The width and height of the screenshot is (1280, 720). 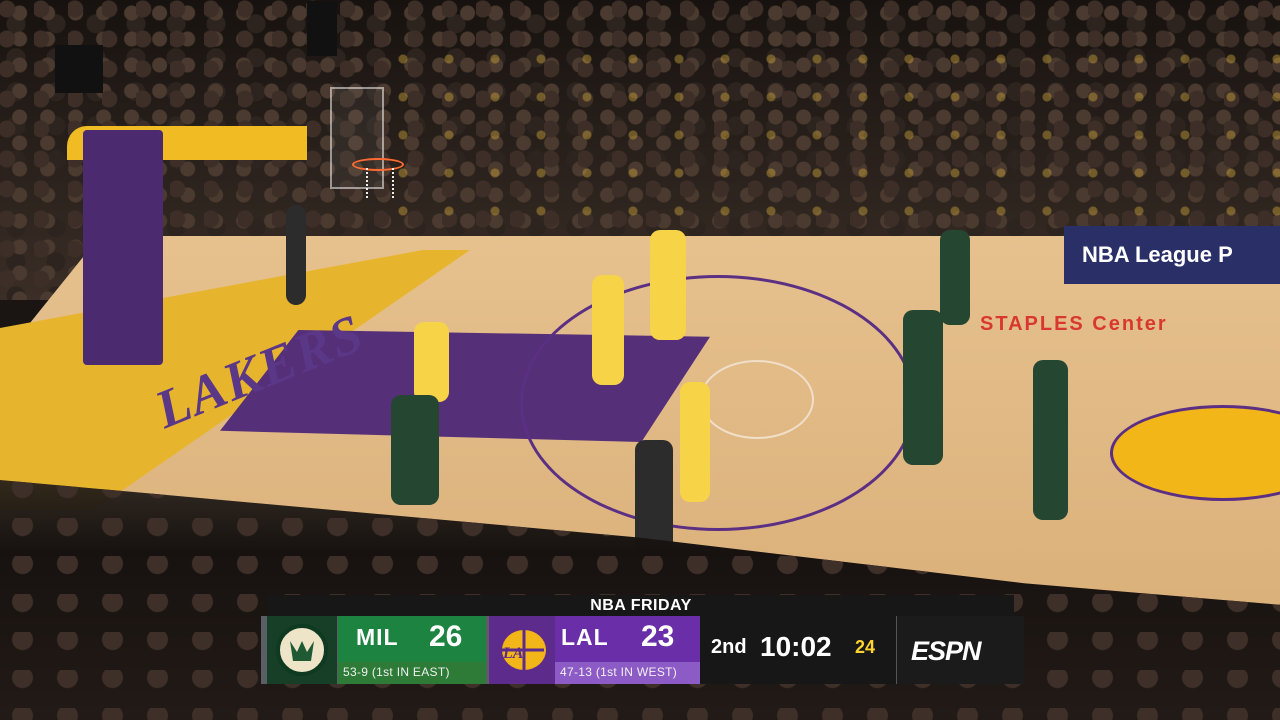 I want to click on game-clock: 10:02, so click(x=796, y=646).